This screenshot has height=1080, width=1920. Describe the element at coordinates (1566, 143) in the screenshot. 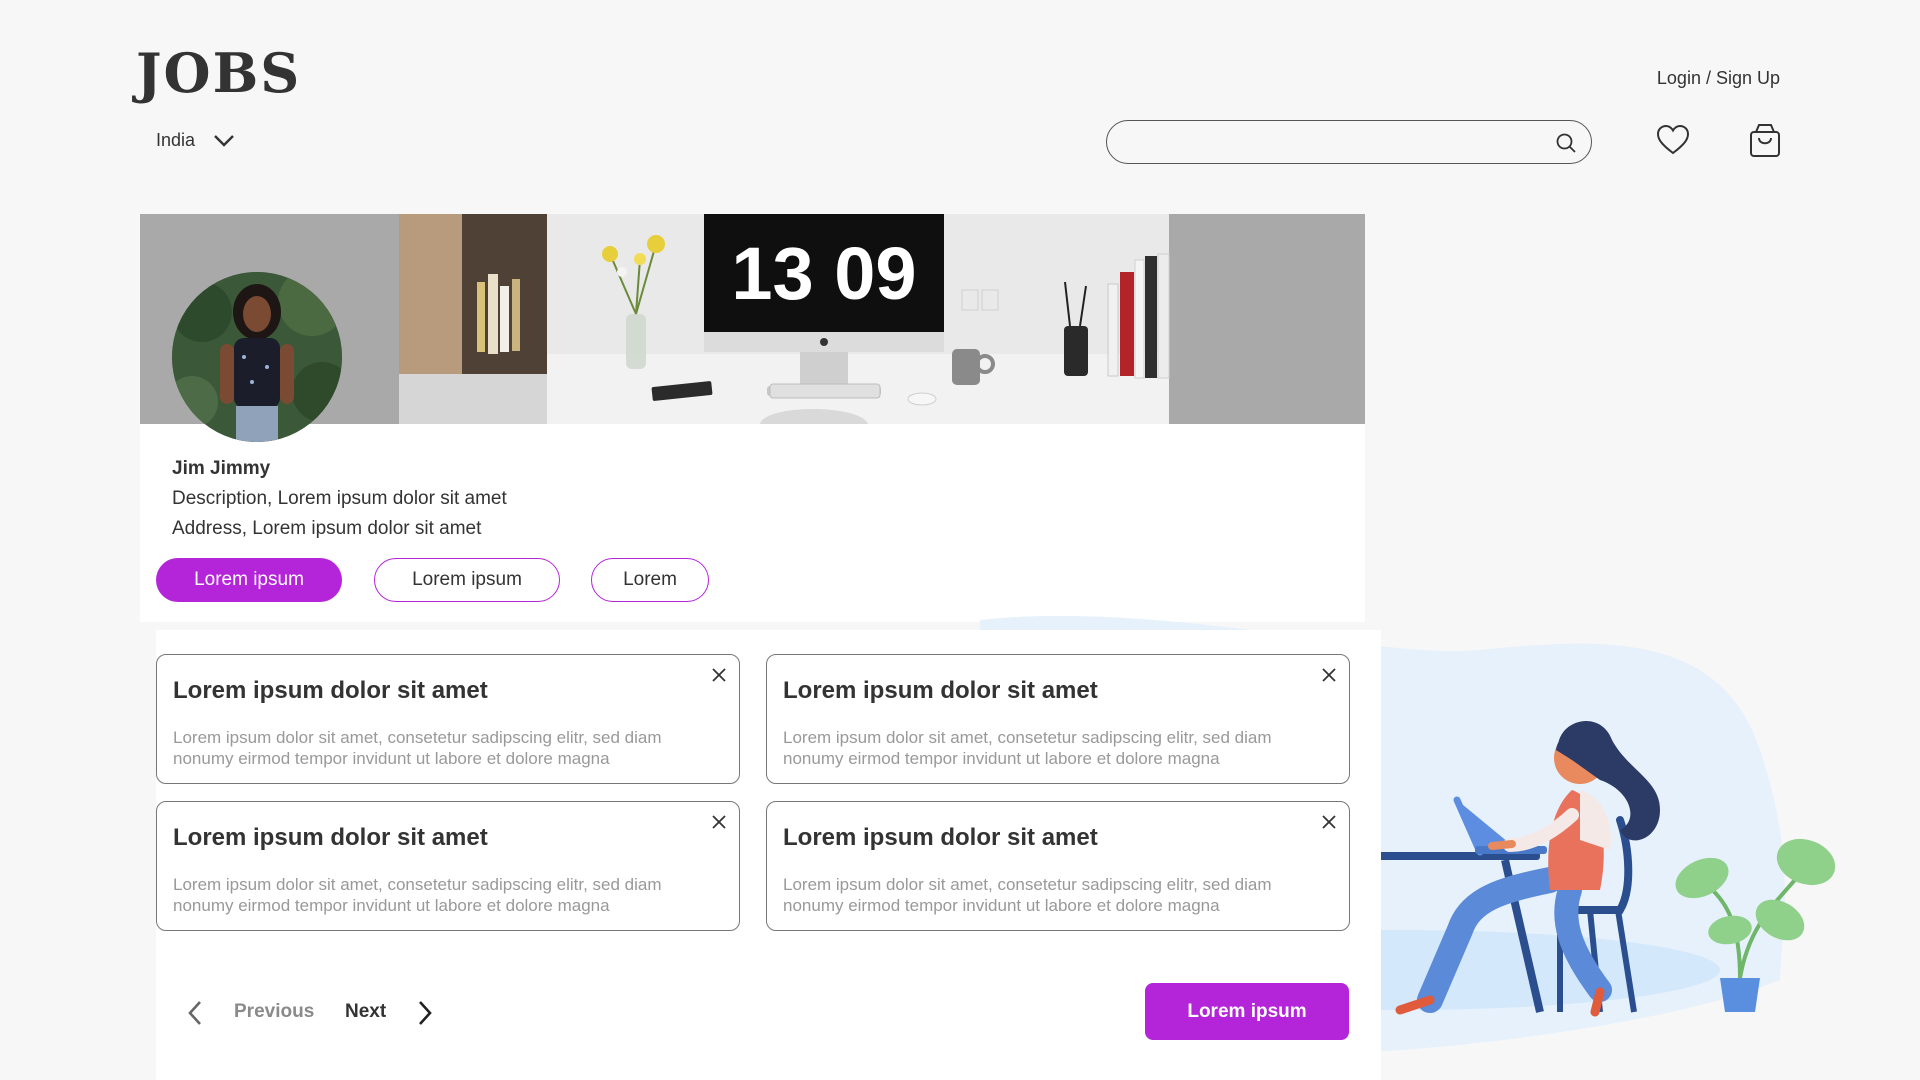

I see `search-icon` at that location.